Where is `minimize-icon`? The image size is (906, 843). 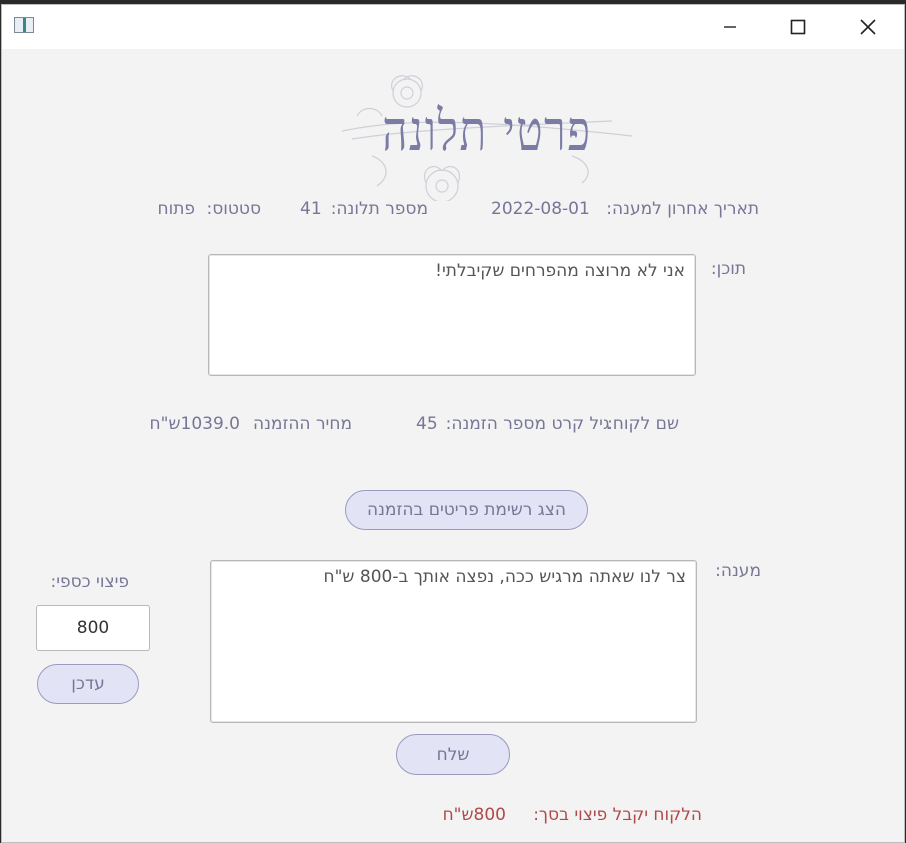 minimize-icon is located at coordinates (730, 27).